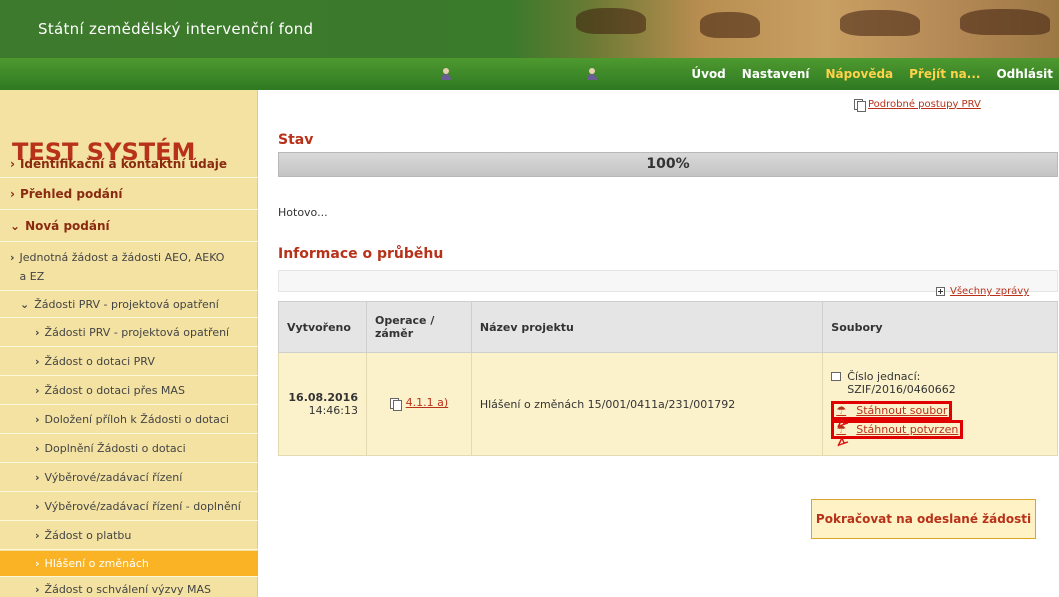 The image size is (1059, 597). I want to click on sidebar-item-vyberove-rizeni-doplneni: › Výběrové/zadávací řízení - doplnění, so click(129, 507).